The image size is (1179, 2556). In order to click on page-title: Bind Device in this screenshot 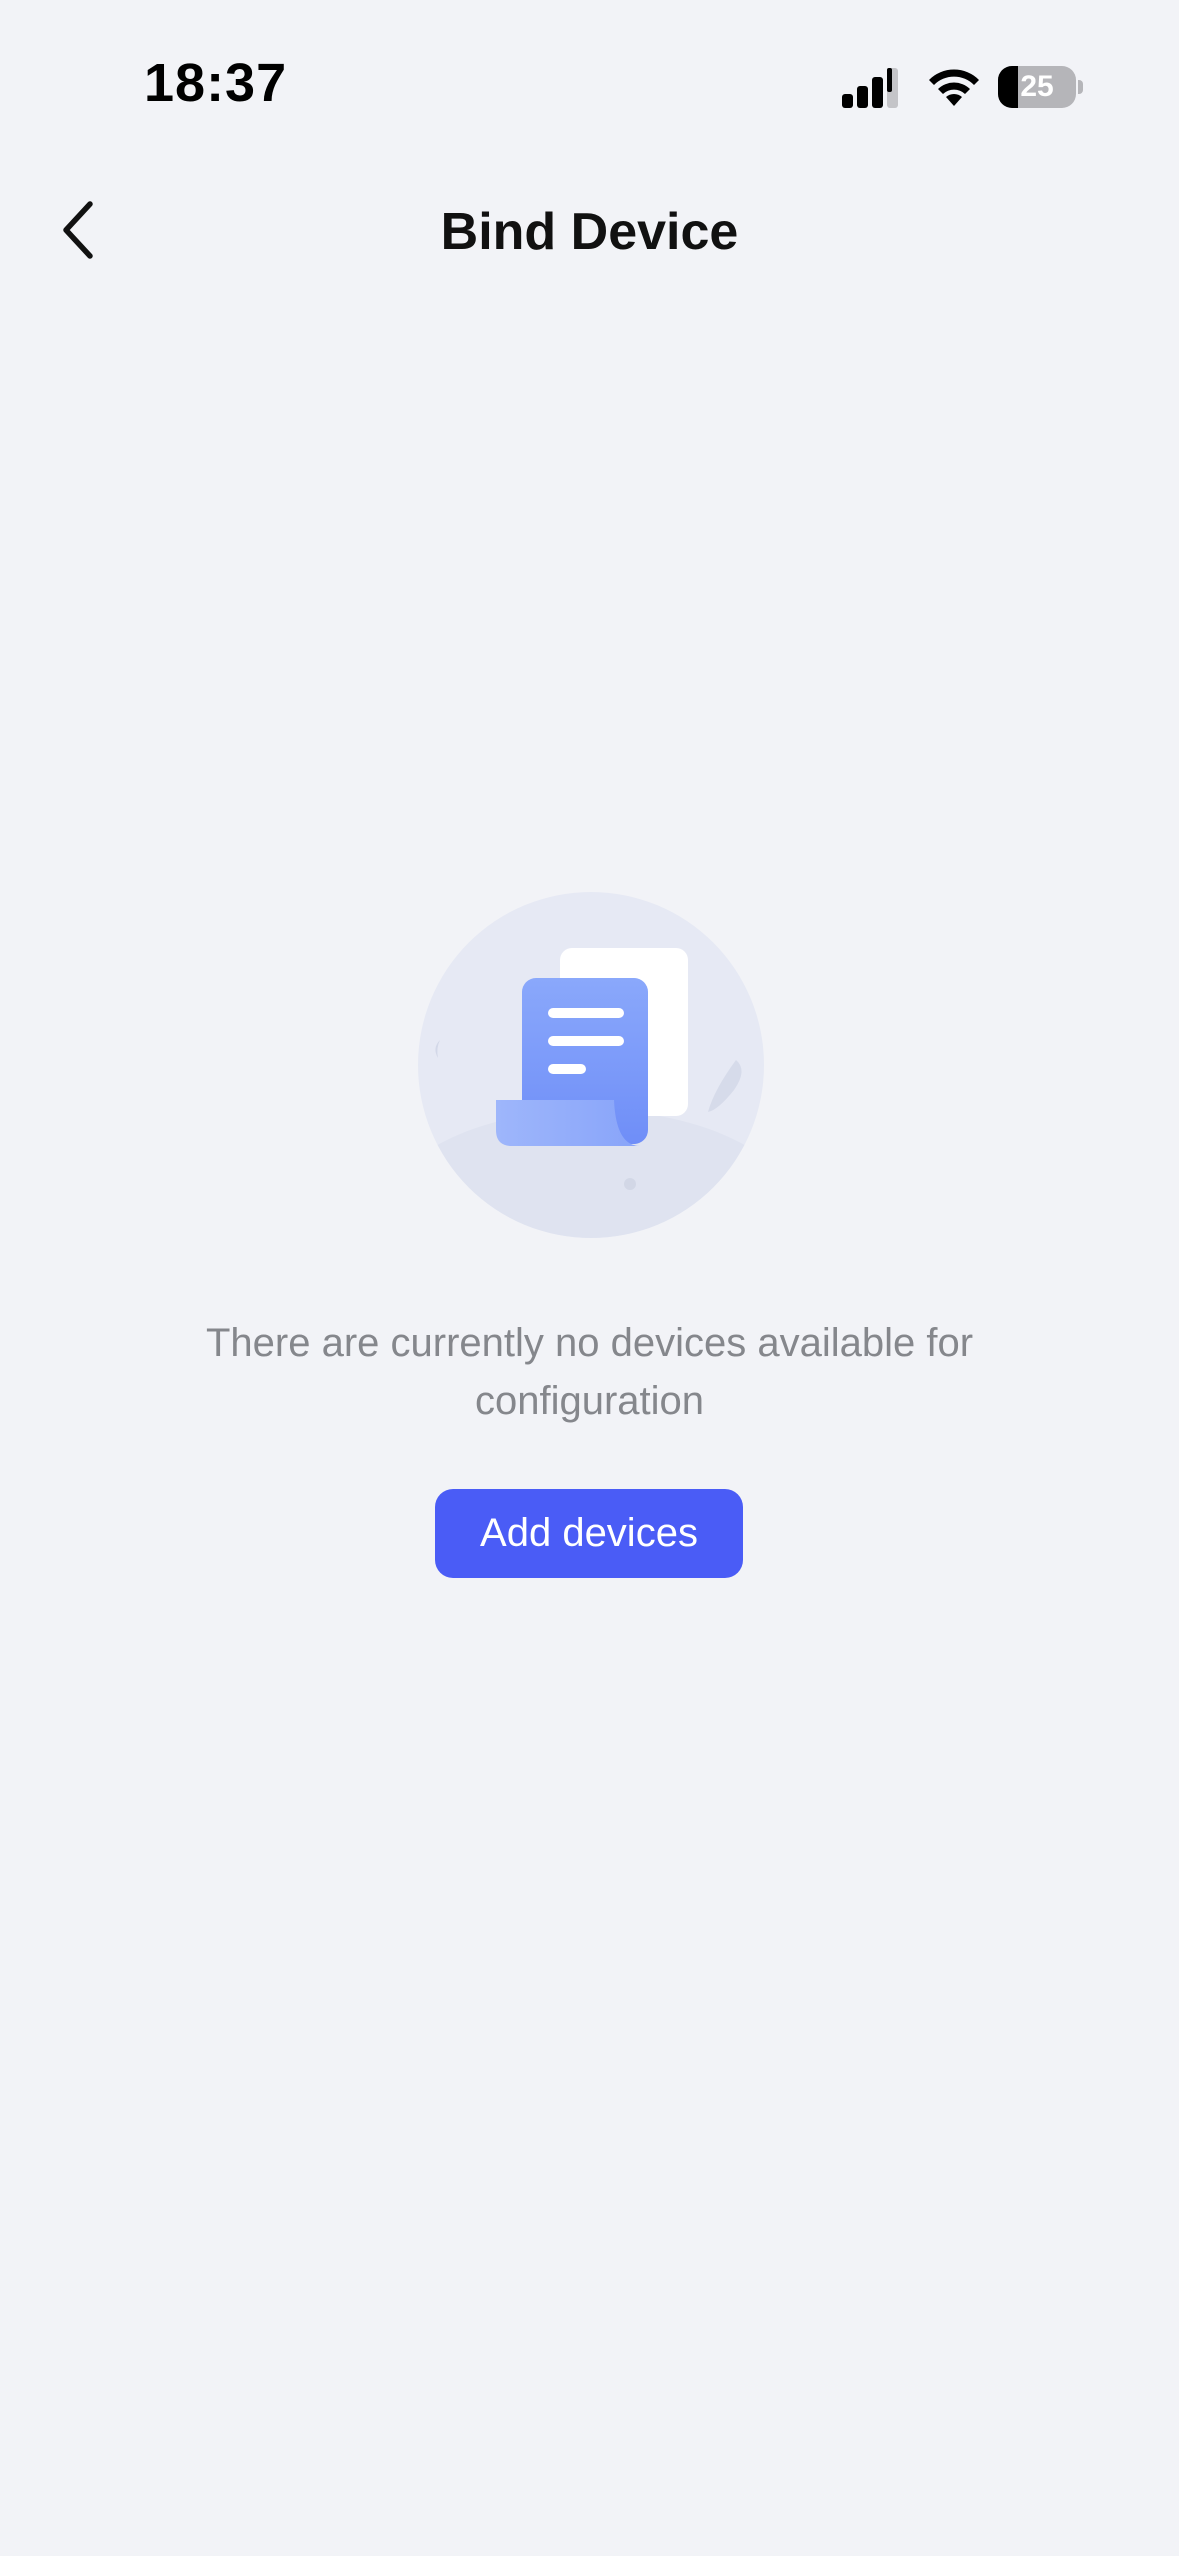, I will do `click(589, 232)`.